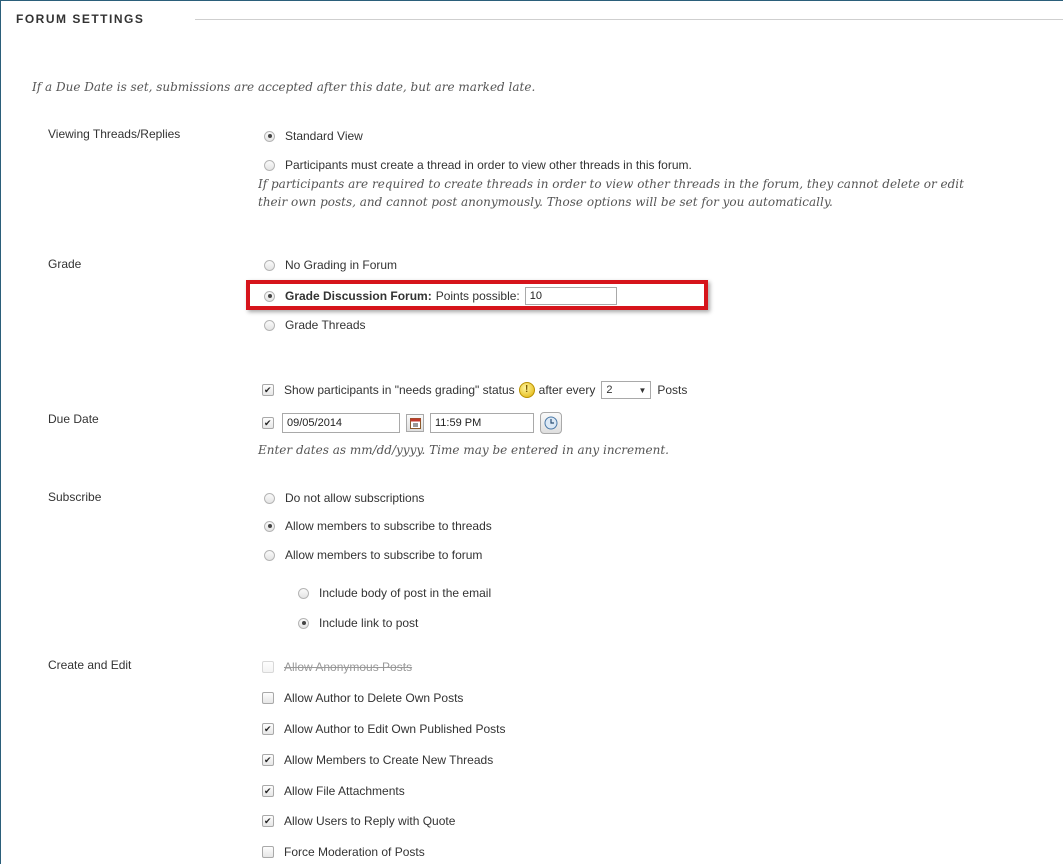 The image size is (1063, 864). I want to click on grade-label: Grade, so click(65, 264).